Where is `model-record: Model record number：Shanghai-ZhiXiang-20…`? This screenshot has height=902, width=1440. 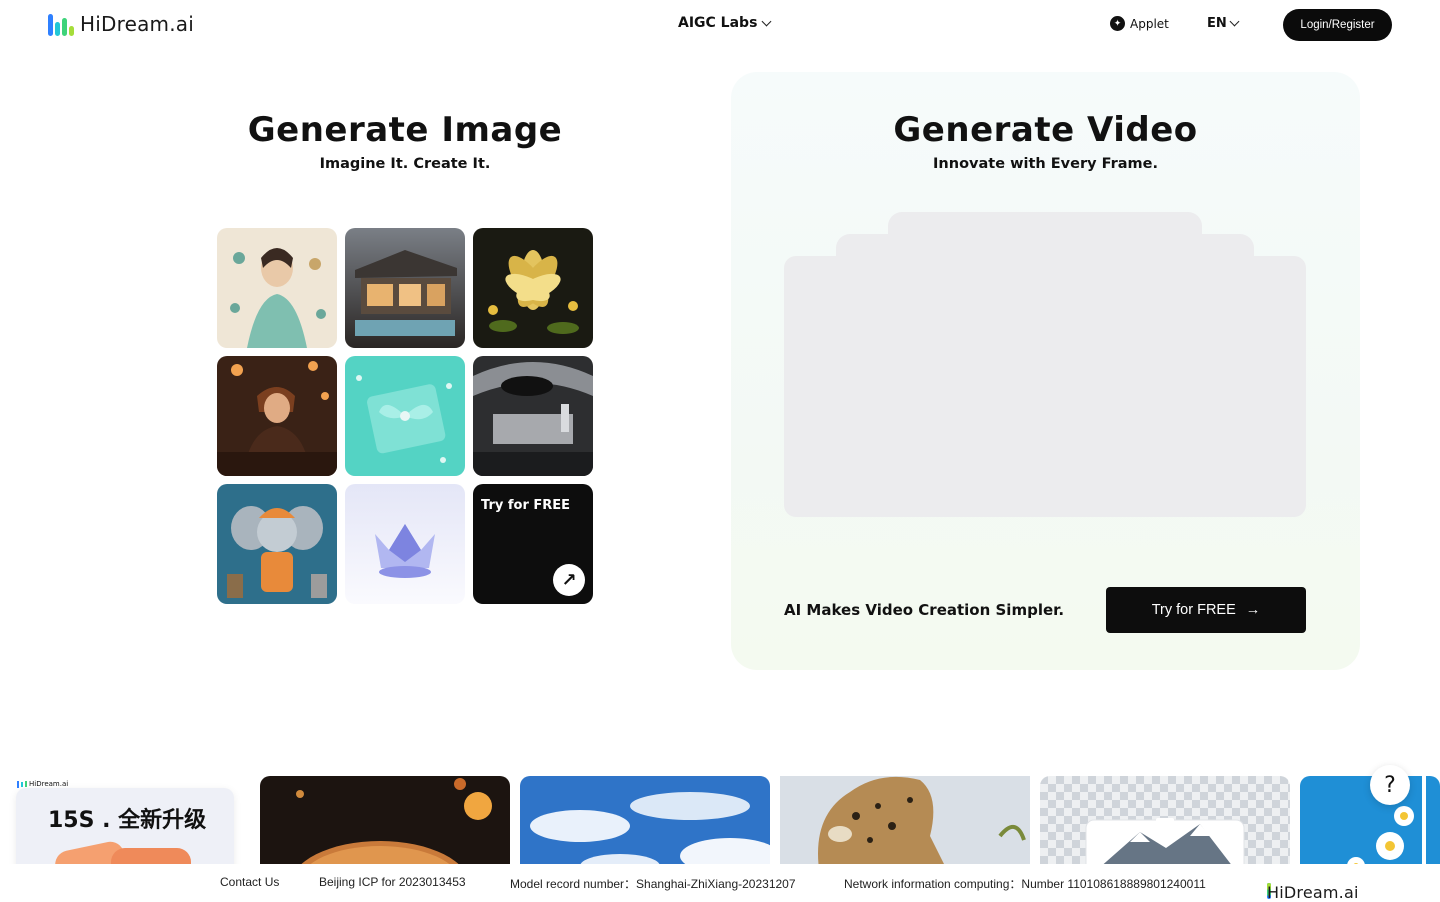 model-record: Model record number：Shanghai-ZhiXiang-20… is located at coordinates (653, 884).